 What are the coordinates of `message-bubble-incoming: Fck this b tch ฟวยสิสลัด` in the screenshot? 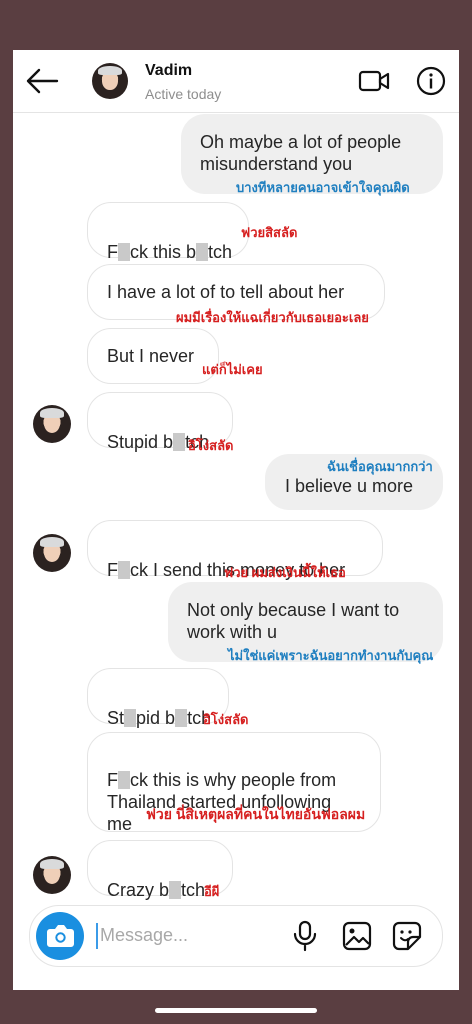 It's located at (192, 232).